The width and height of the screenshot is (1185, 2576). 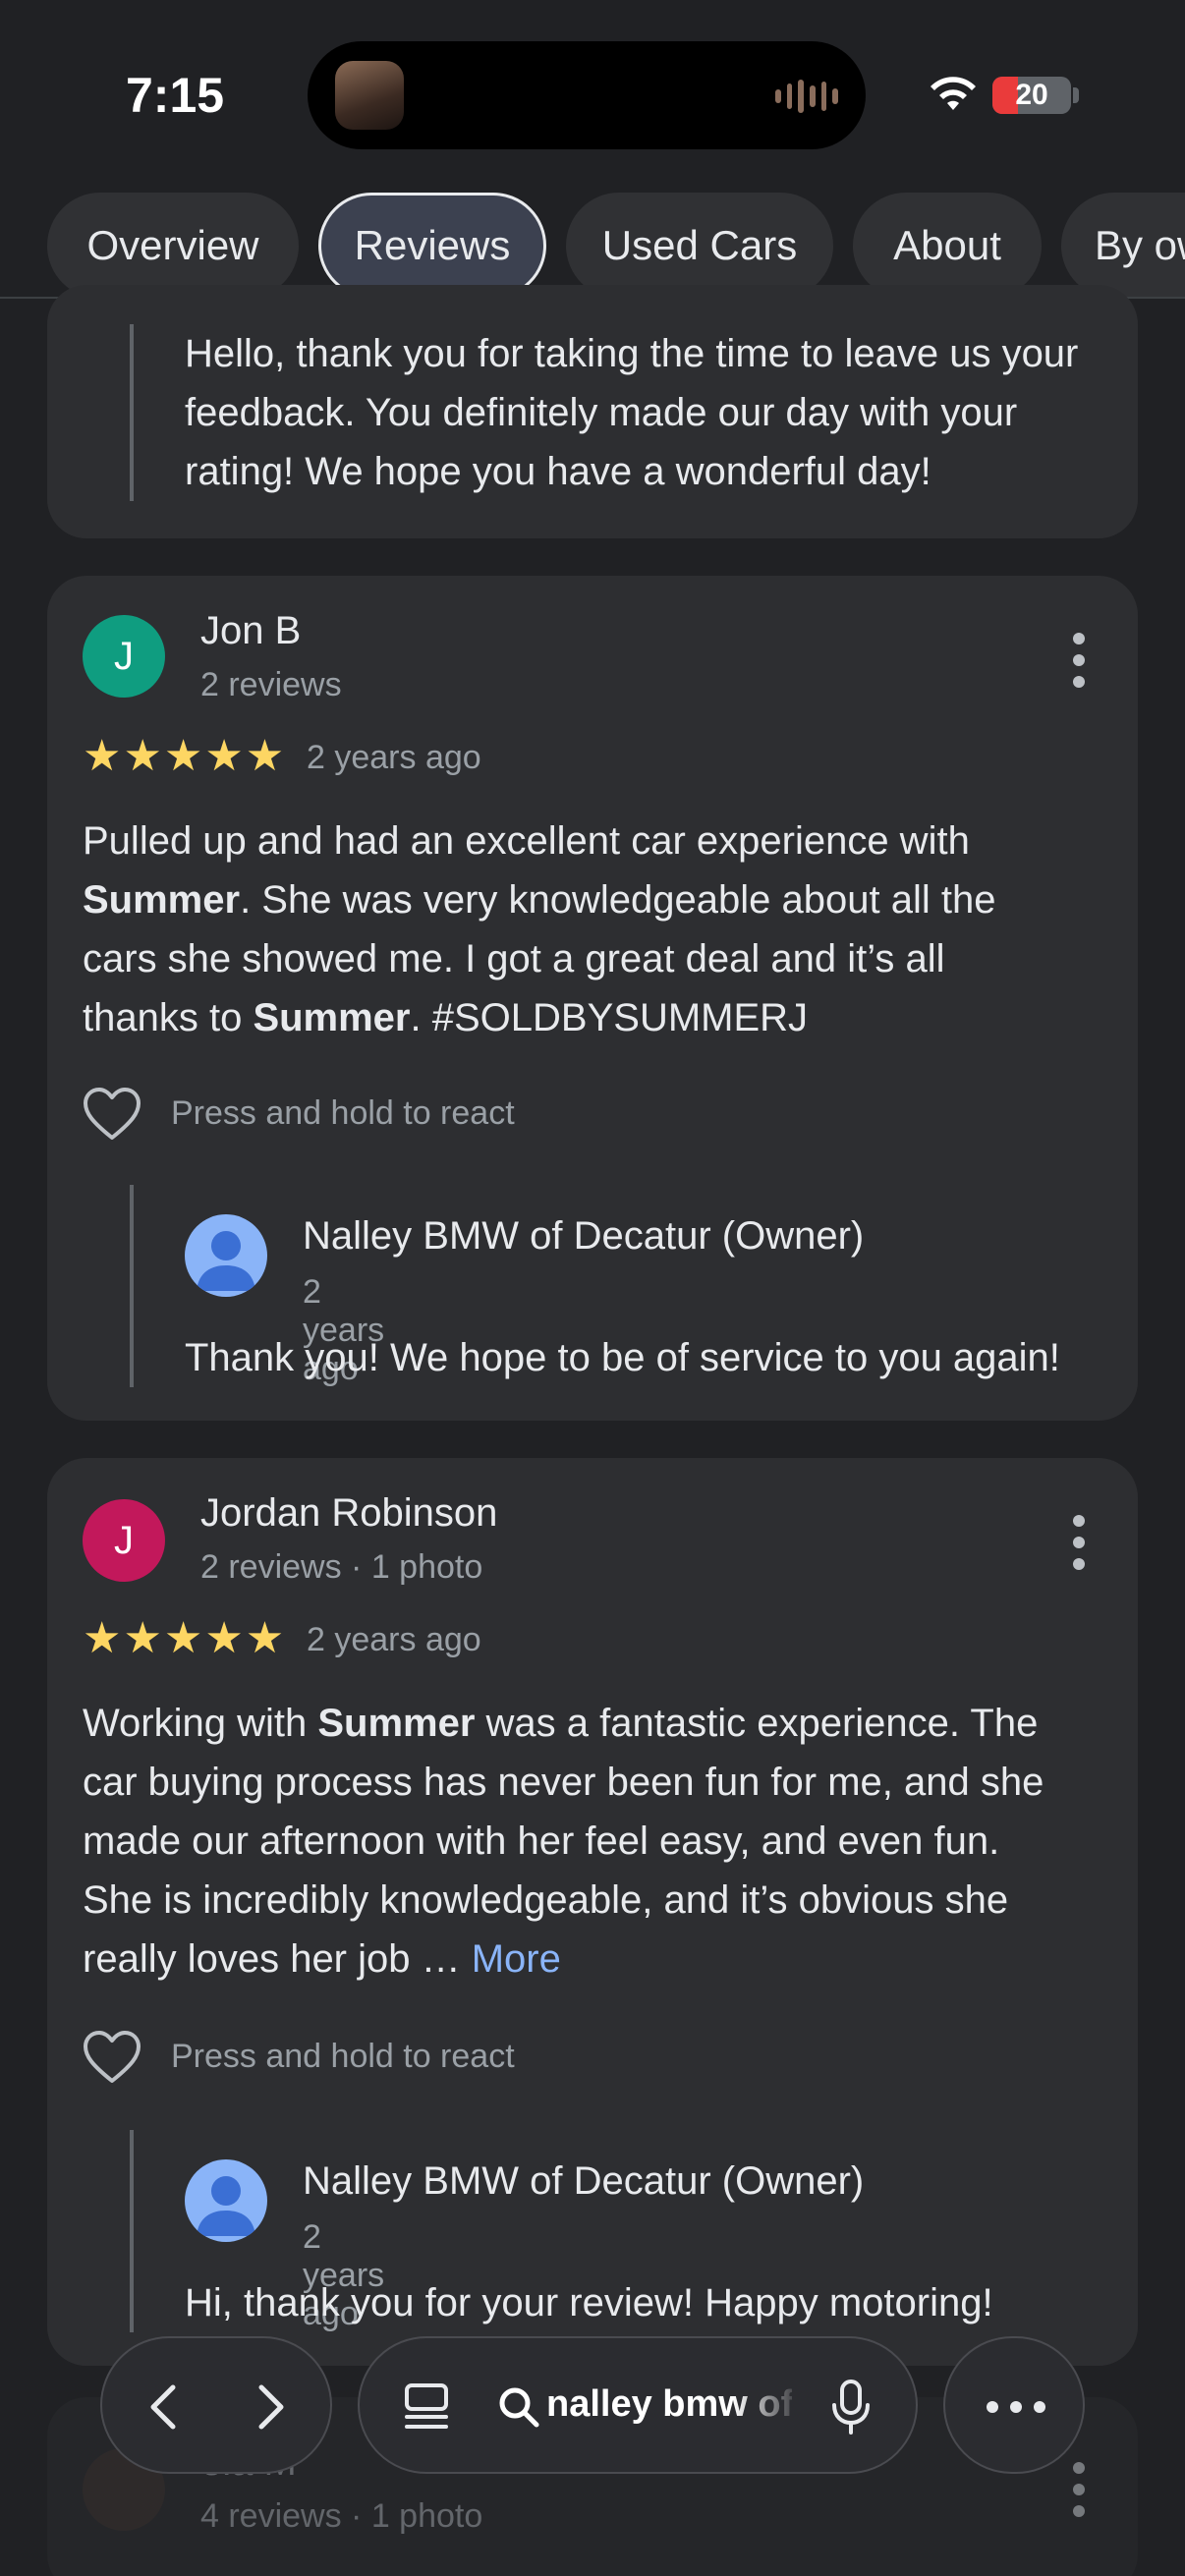 What do you see at coordinates (176, 95) in the screenshot?
I see `status-time: 7:15` at bounding box center [176, 95].